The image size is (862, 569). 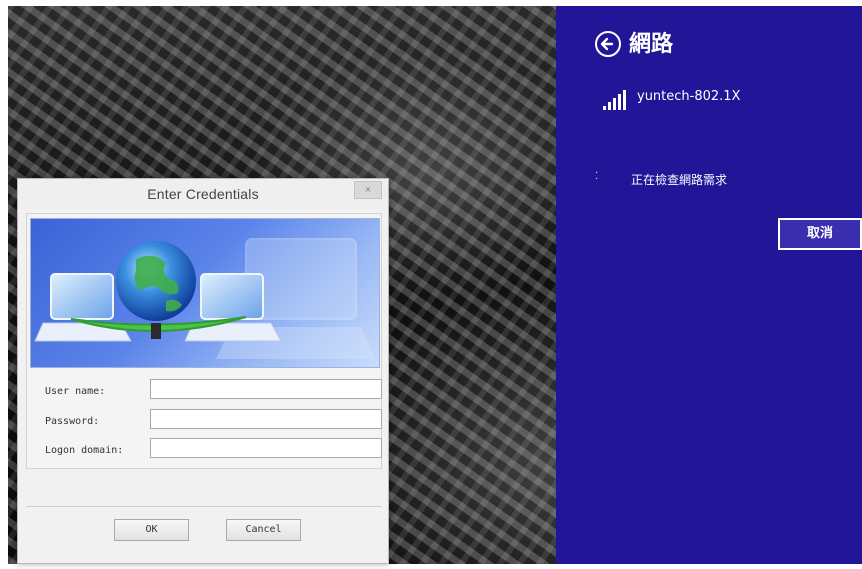 I want to click on network-ssid: yuntech-802.1X, so click(x=688, y=96).